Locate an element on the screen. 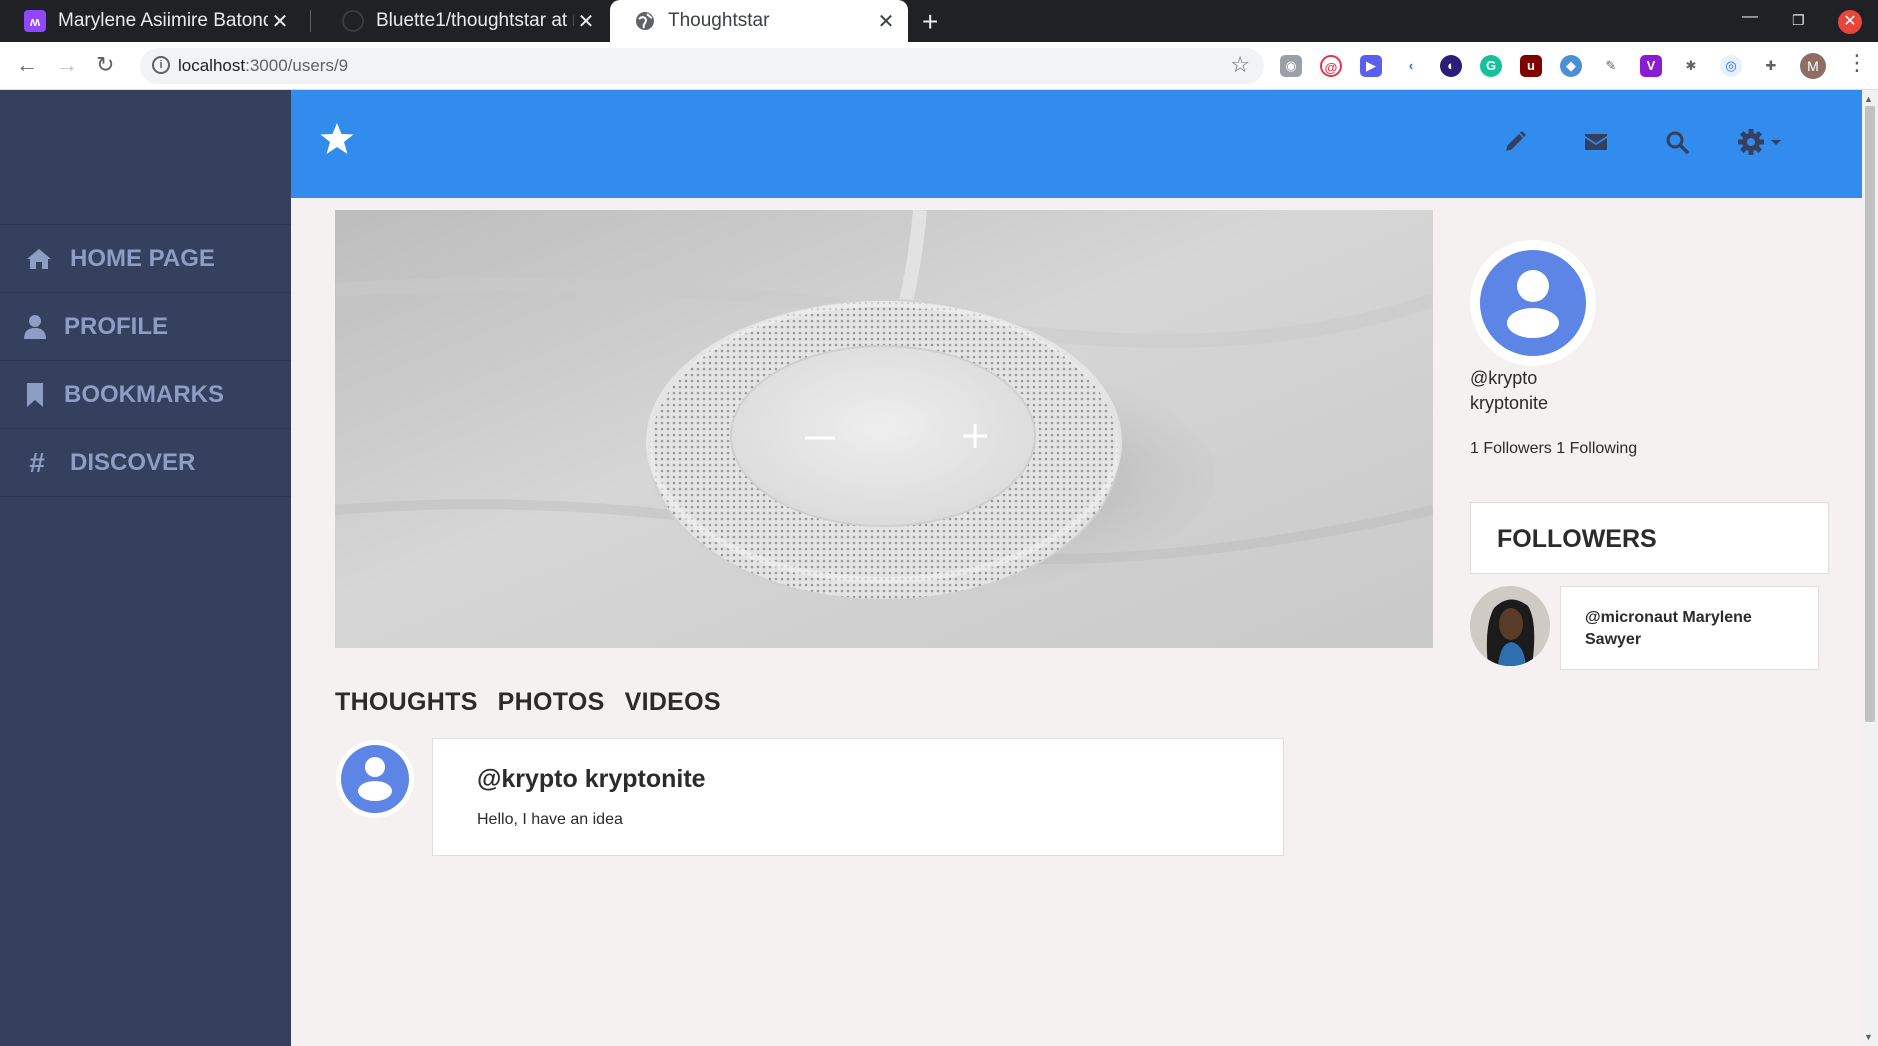 This screenshot has height=1046, width=1878. profile-avatar-icon: M is located at coordinates (1813, 66).